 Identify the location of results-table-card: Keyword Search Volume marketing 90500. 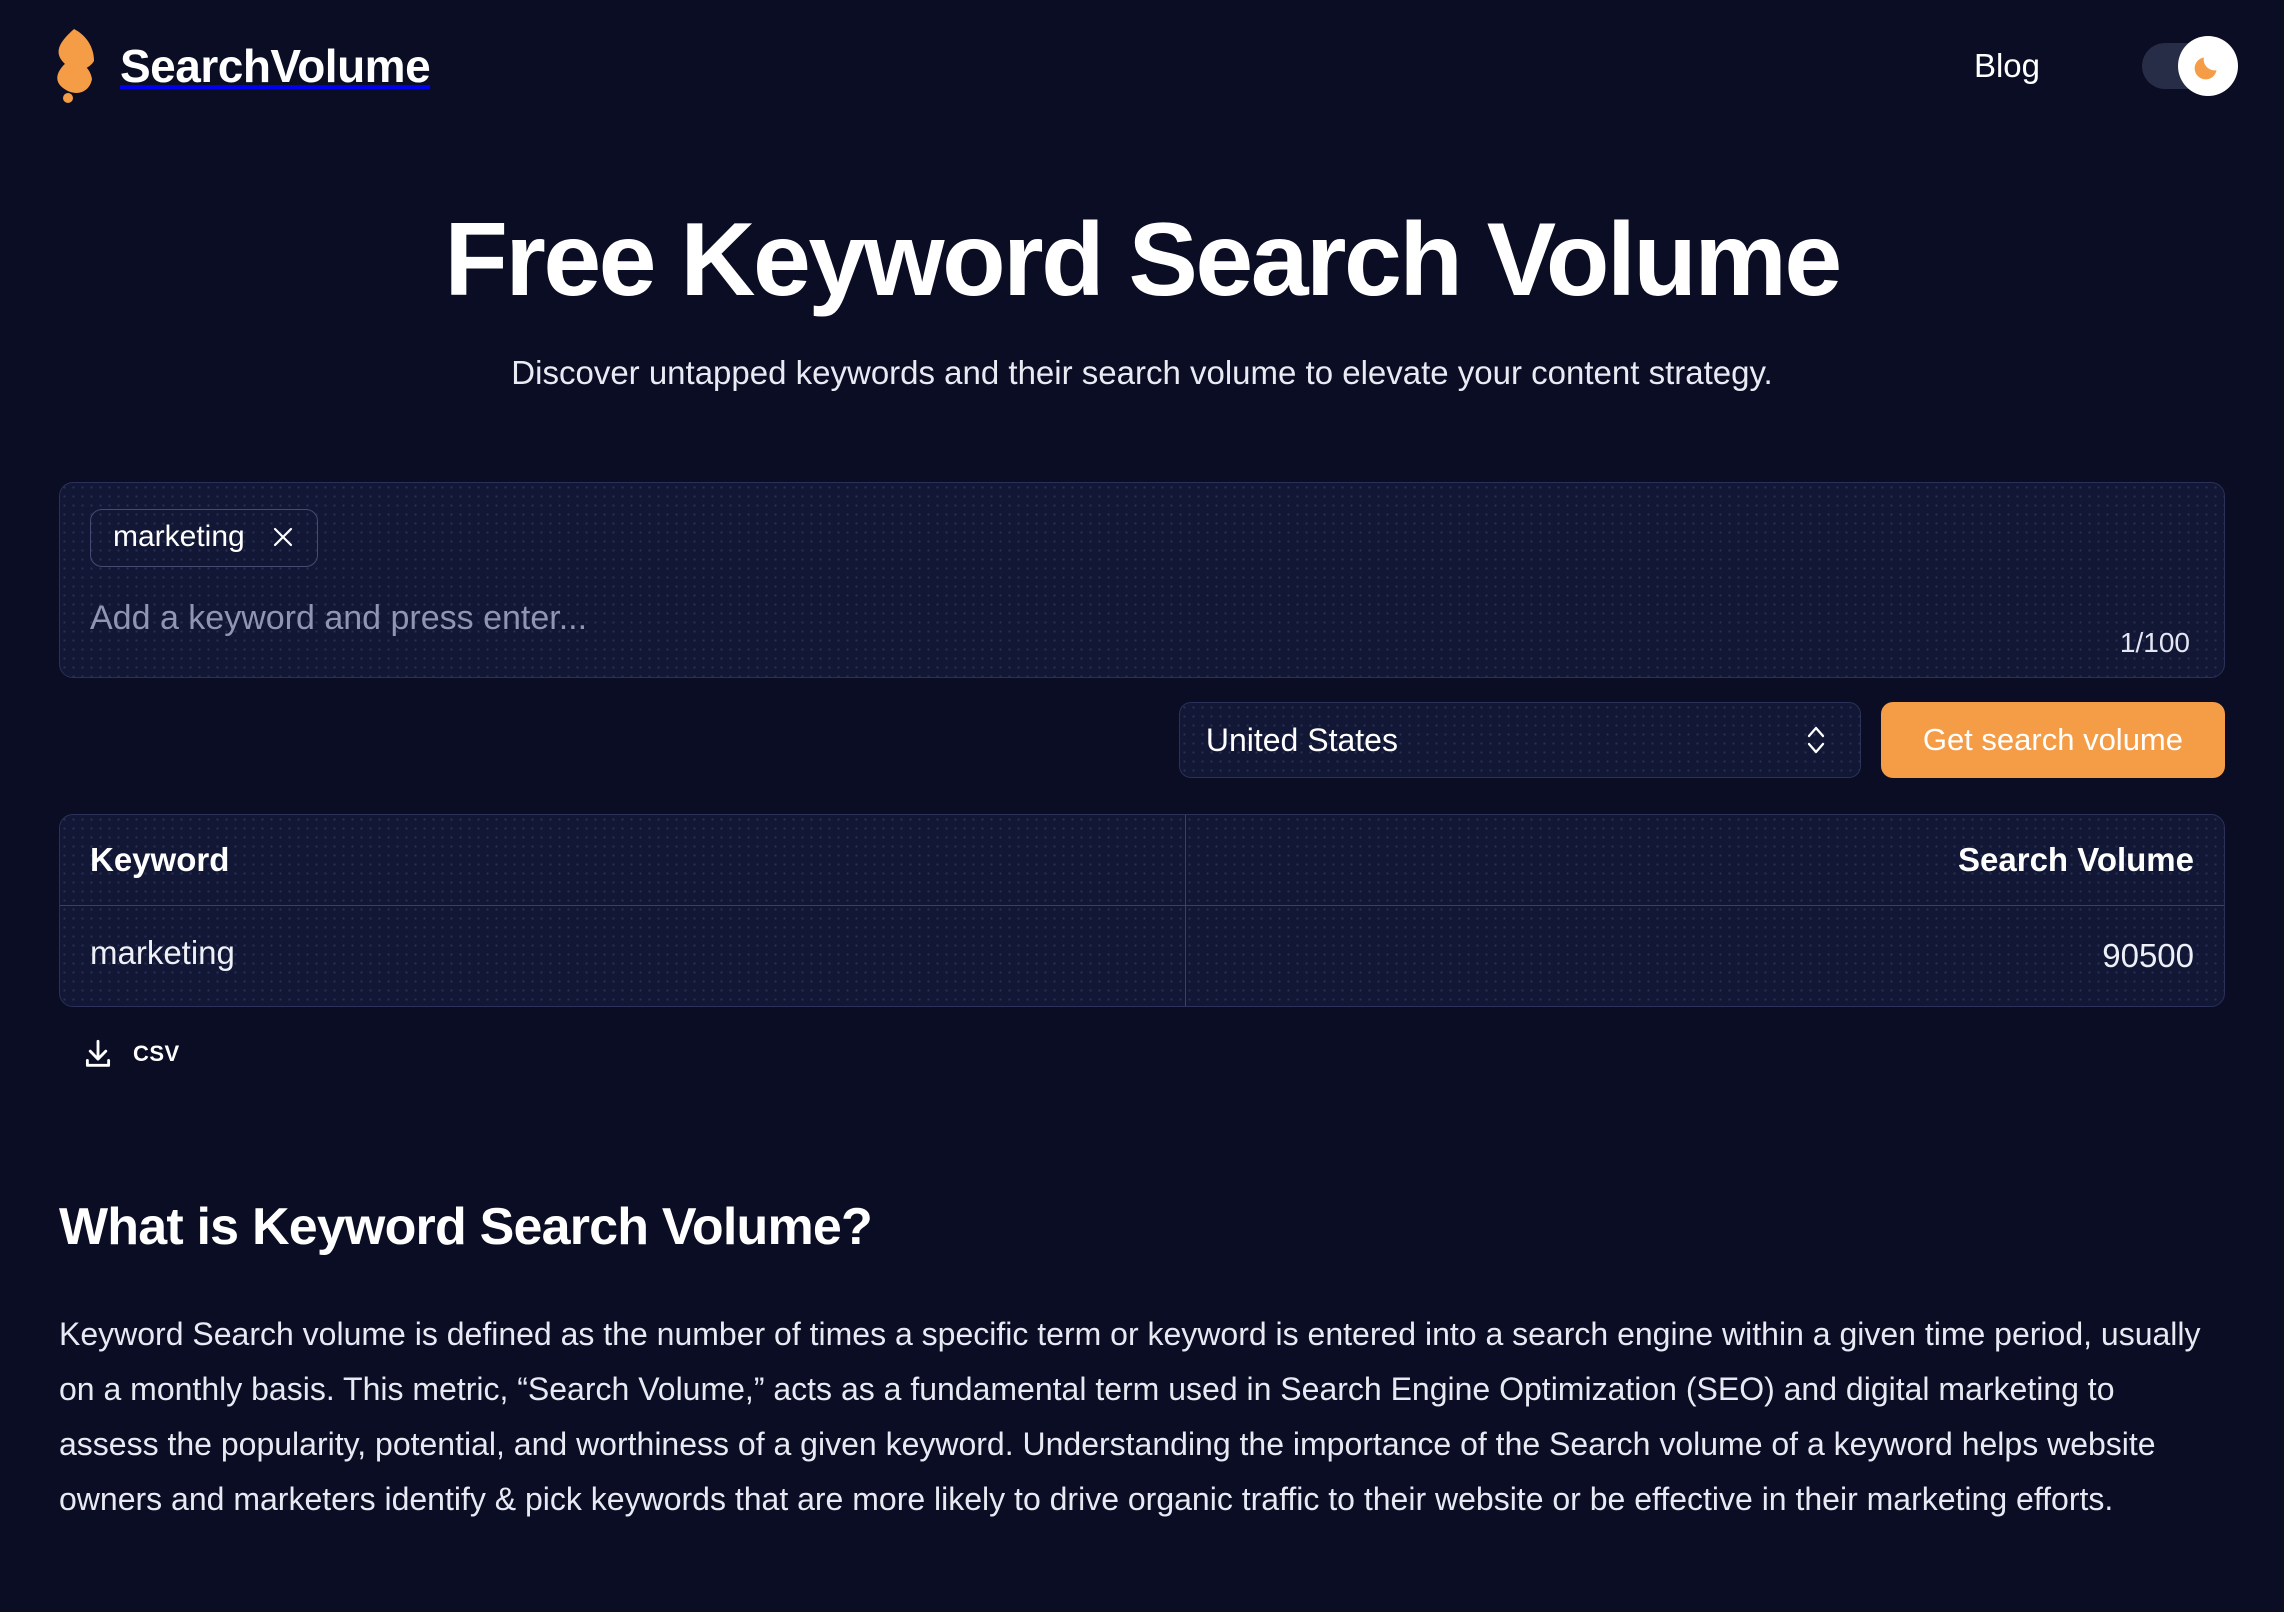
(1142, 911).